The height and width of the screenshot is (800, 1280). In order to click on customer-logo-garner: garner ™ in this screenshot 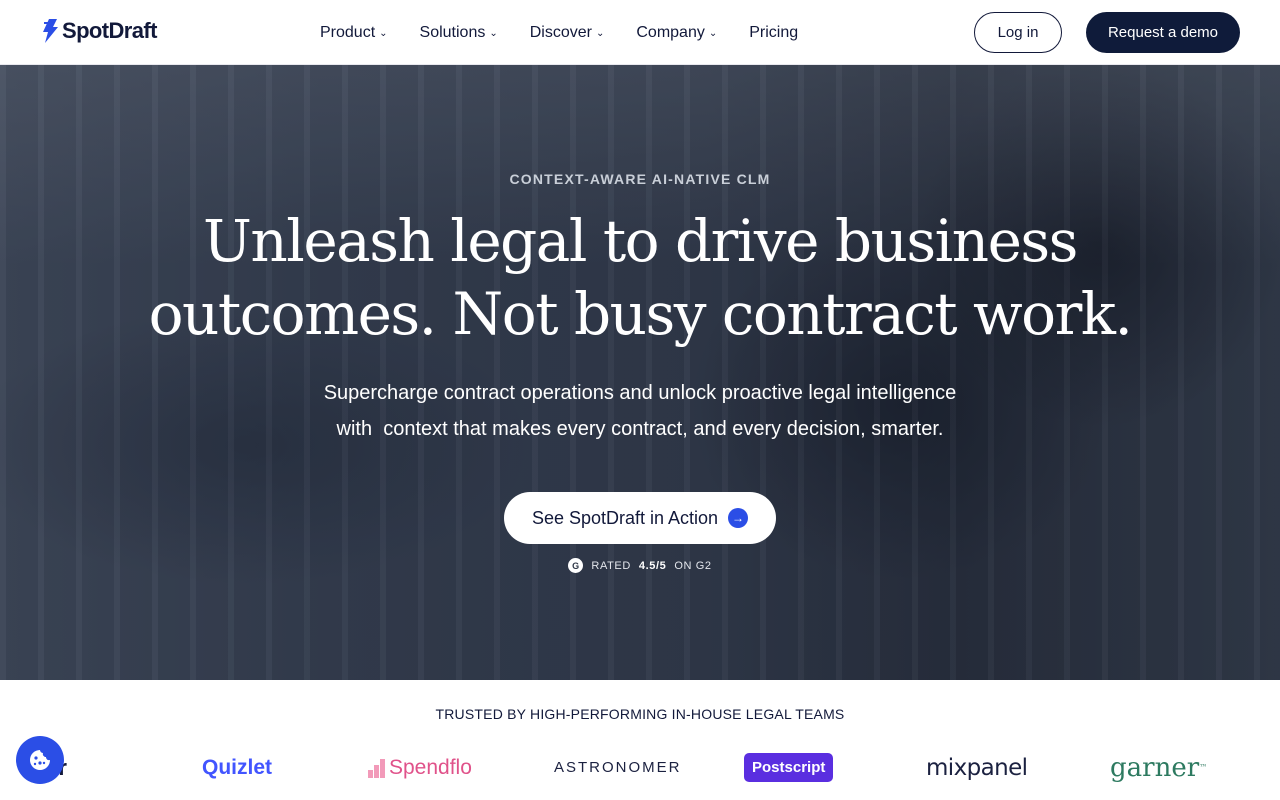, I will do `click(1158, 767)`.